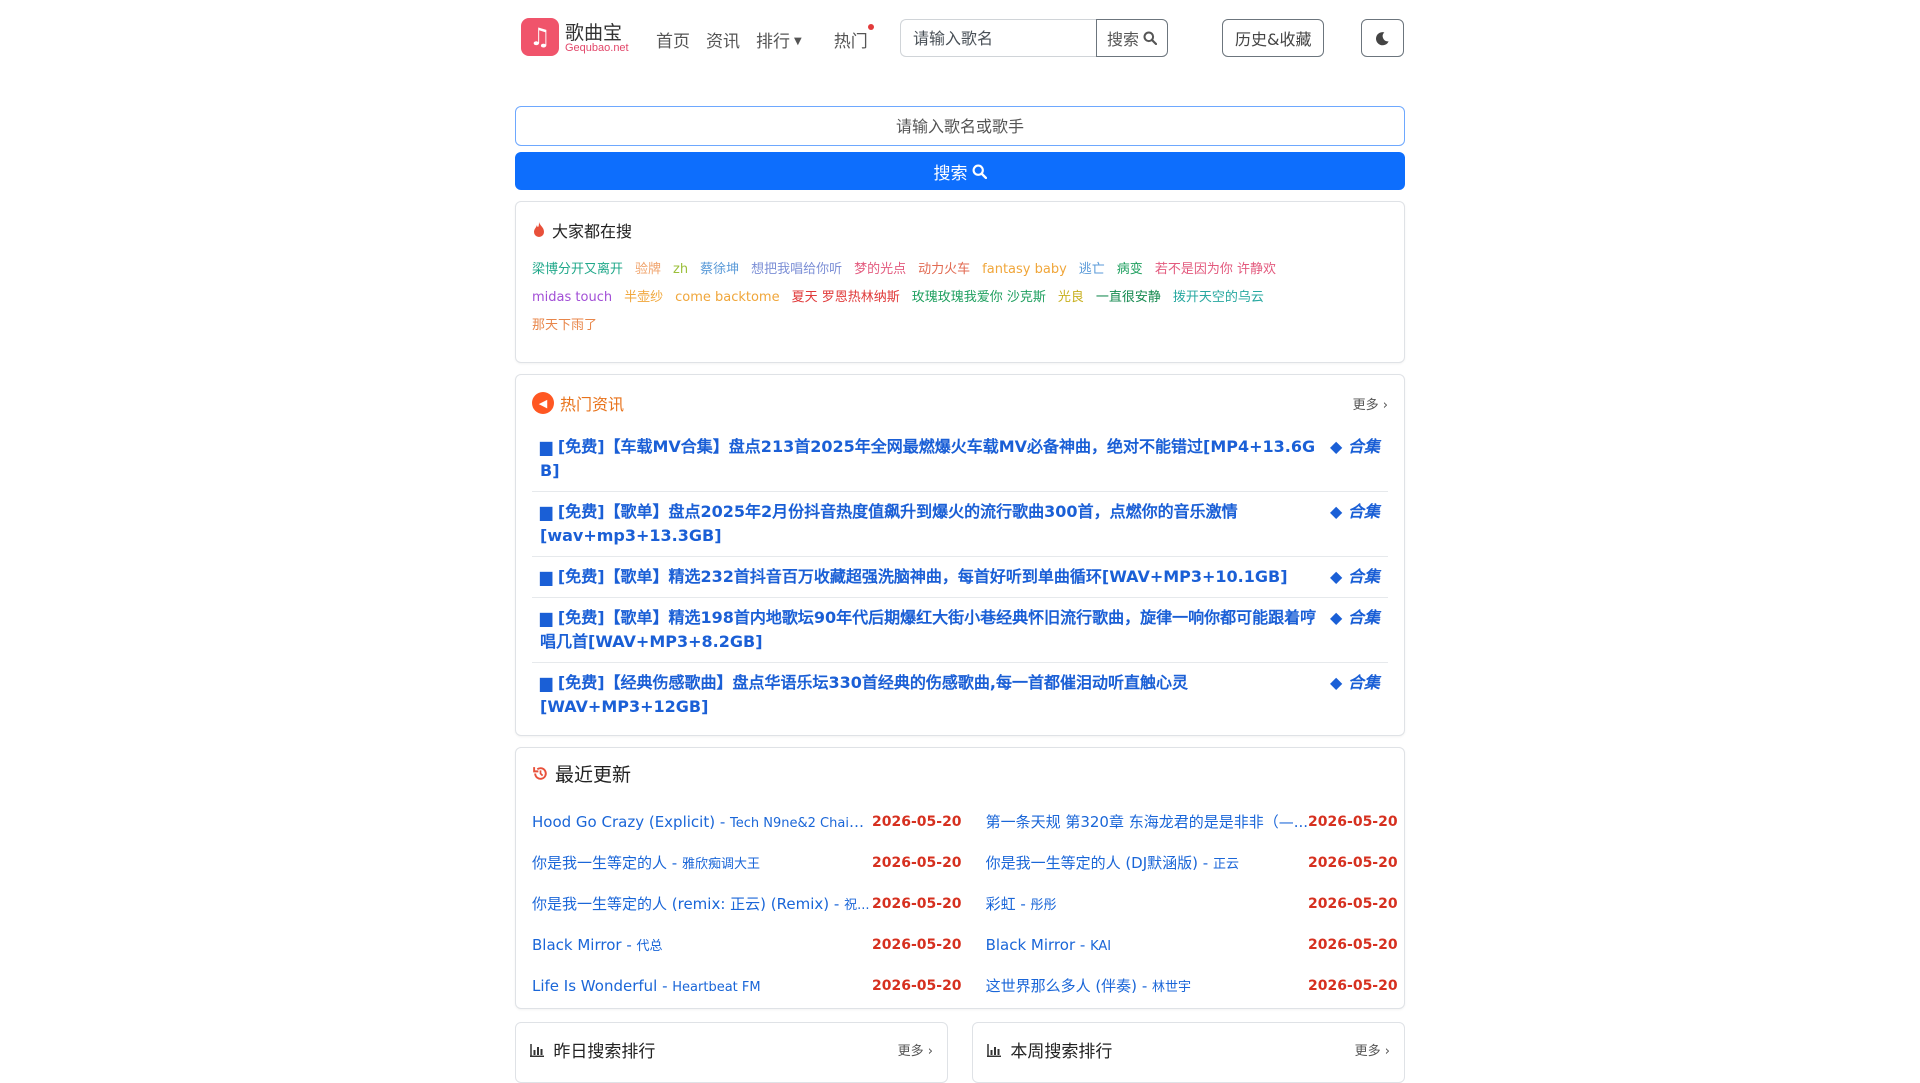 Image resolution: width=1920 pixels, height=1083 pixels. What do you see at coordinates (1192, 985) in the screenshot?
I see `recent-song-row: 这世界那么多人 (伴奏) - 林世宇 2026-05-20` at bounding box center [1192, 985].